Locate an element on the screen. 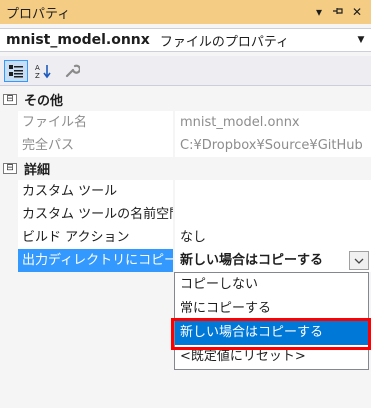 The height and width of the screenshot is (408, 371). svg-text: A is located at coordinates (37, 68).